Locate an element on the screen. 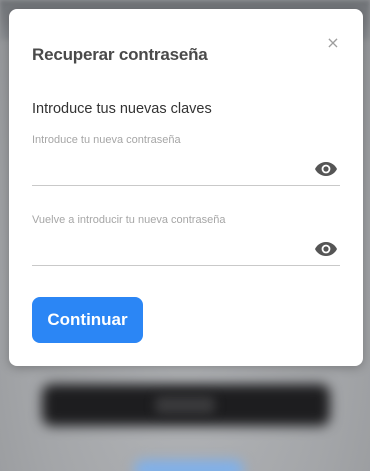 This screenshot has width=370, height=471. close-button: × is located at coordinates (333, 43).